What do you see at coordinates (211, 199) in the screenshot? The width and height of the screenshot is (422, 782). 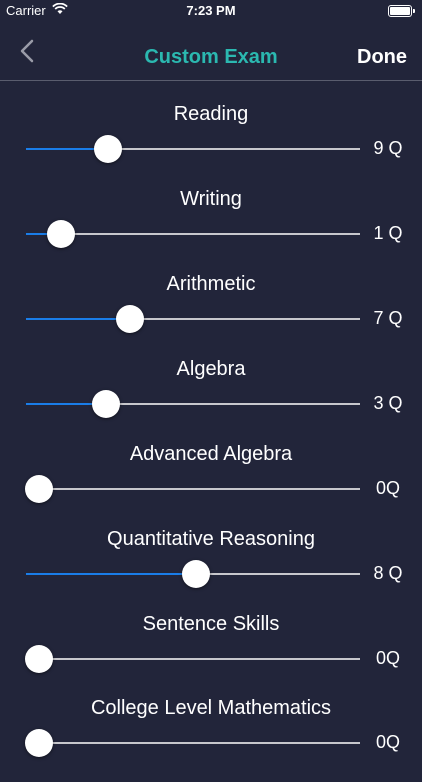 I see `subject-label: Writing` at bounding box center [211, 199].